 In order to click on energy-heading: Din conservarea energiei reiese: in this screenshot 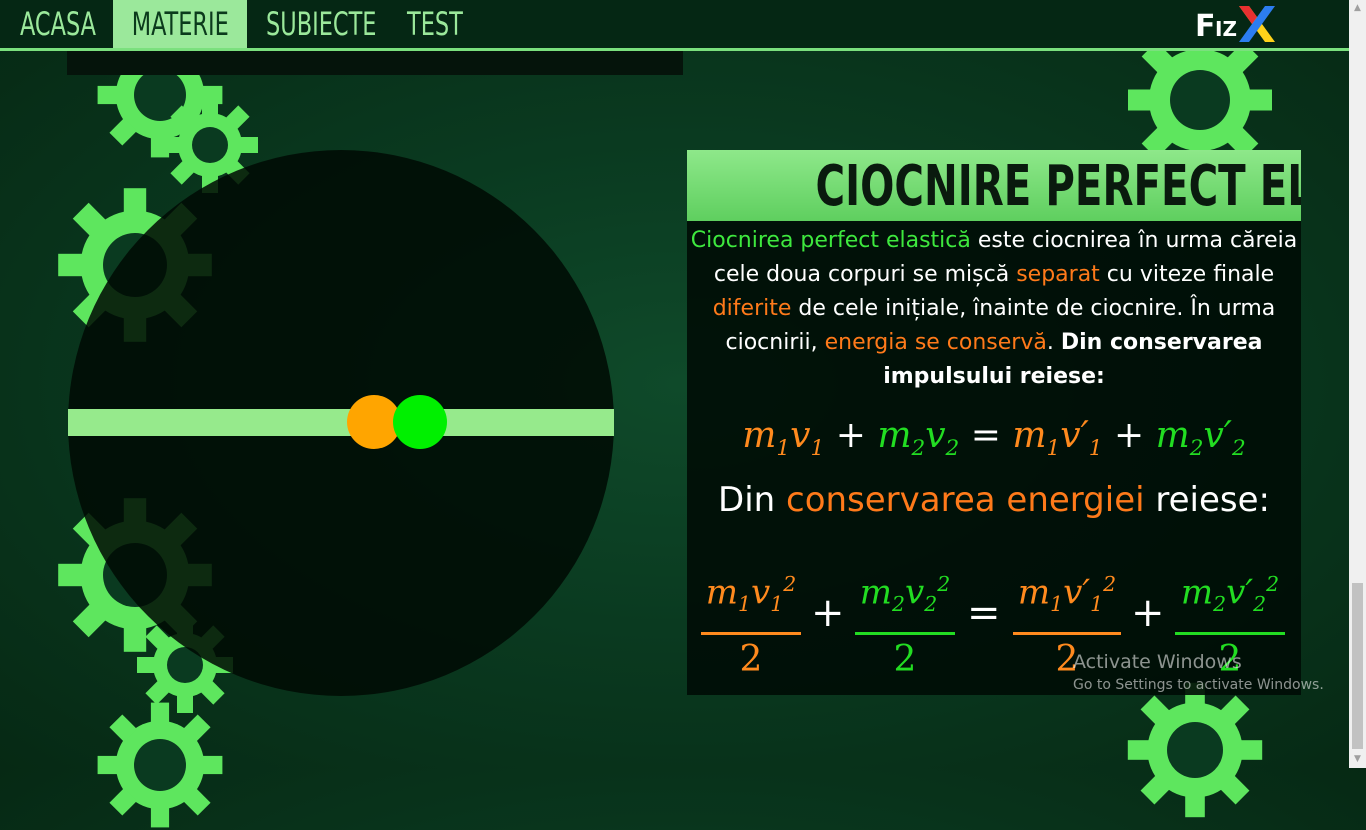, I will do `click(994, 500)`.